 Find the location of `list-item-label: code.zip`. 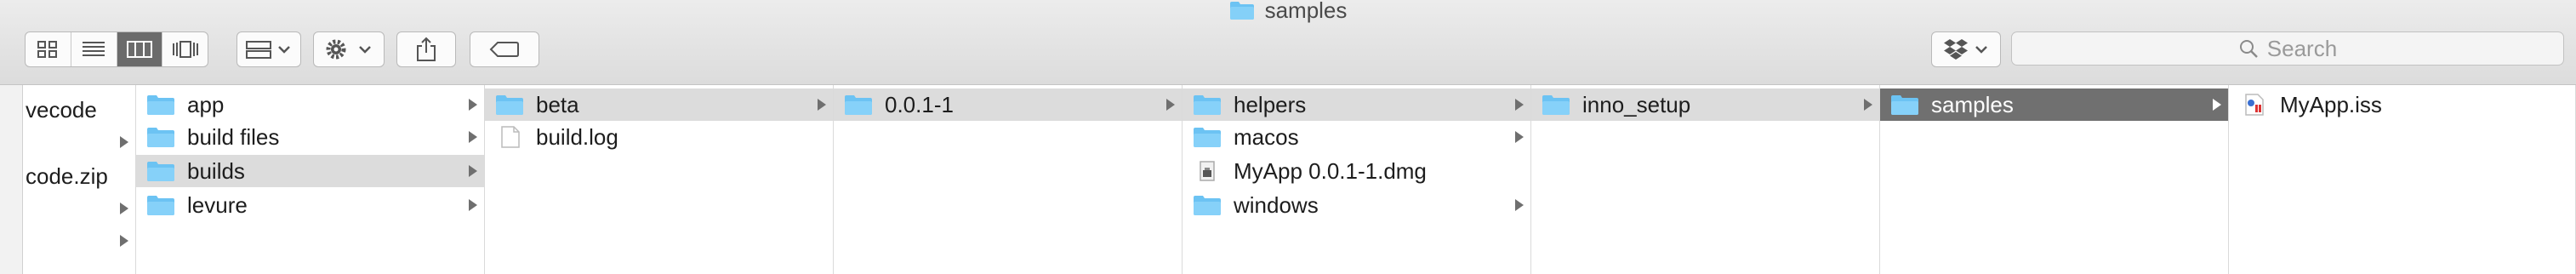

list-item-label: code.zip is located at coordinates (67, 176).